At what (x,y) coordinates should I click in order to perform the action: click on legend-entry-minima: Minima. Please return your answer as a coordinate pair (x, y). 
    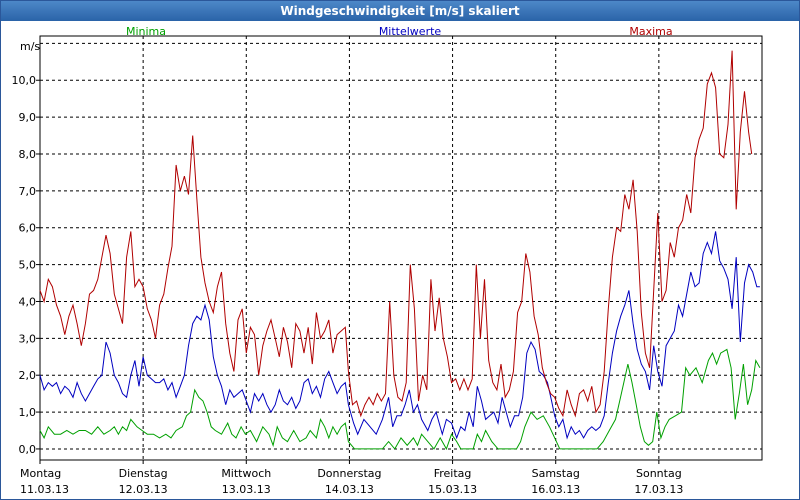
    Looking at the image, I should click on (146, 31).